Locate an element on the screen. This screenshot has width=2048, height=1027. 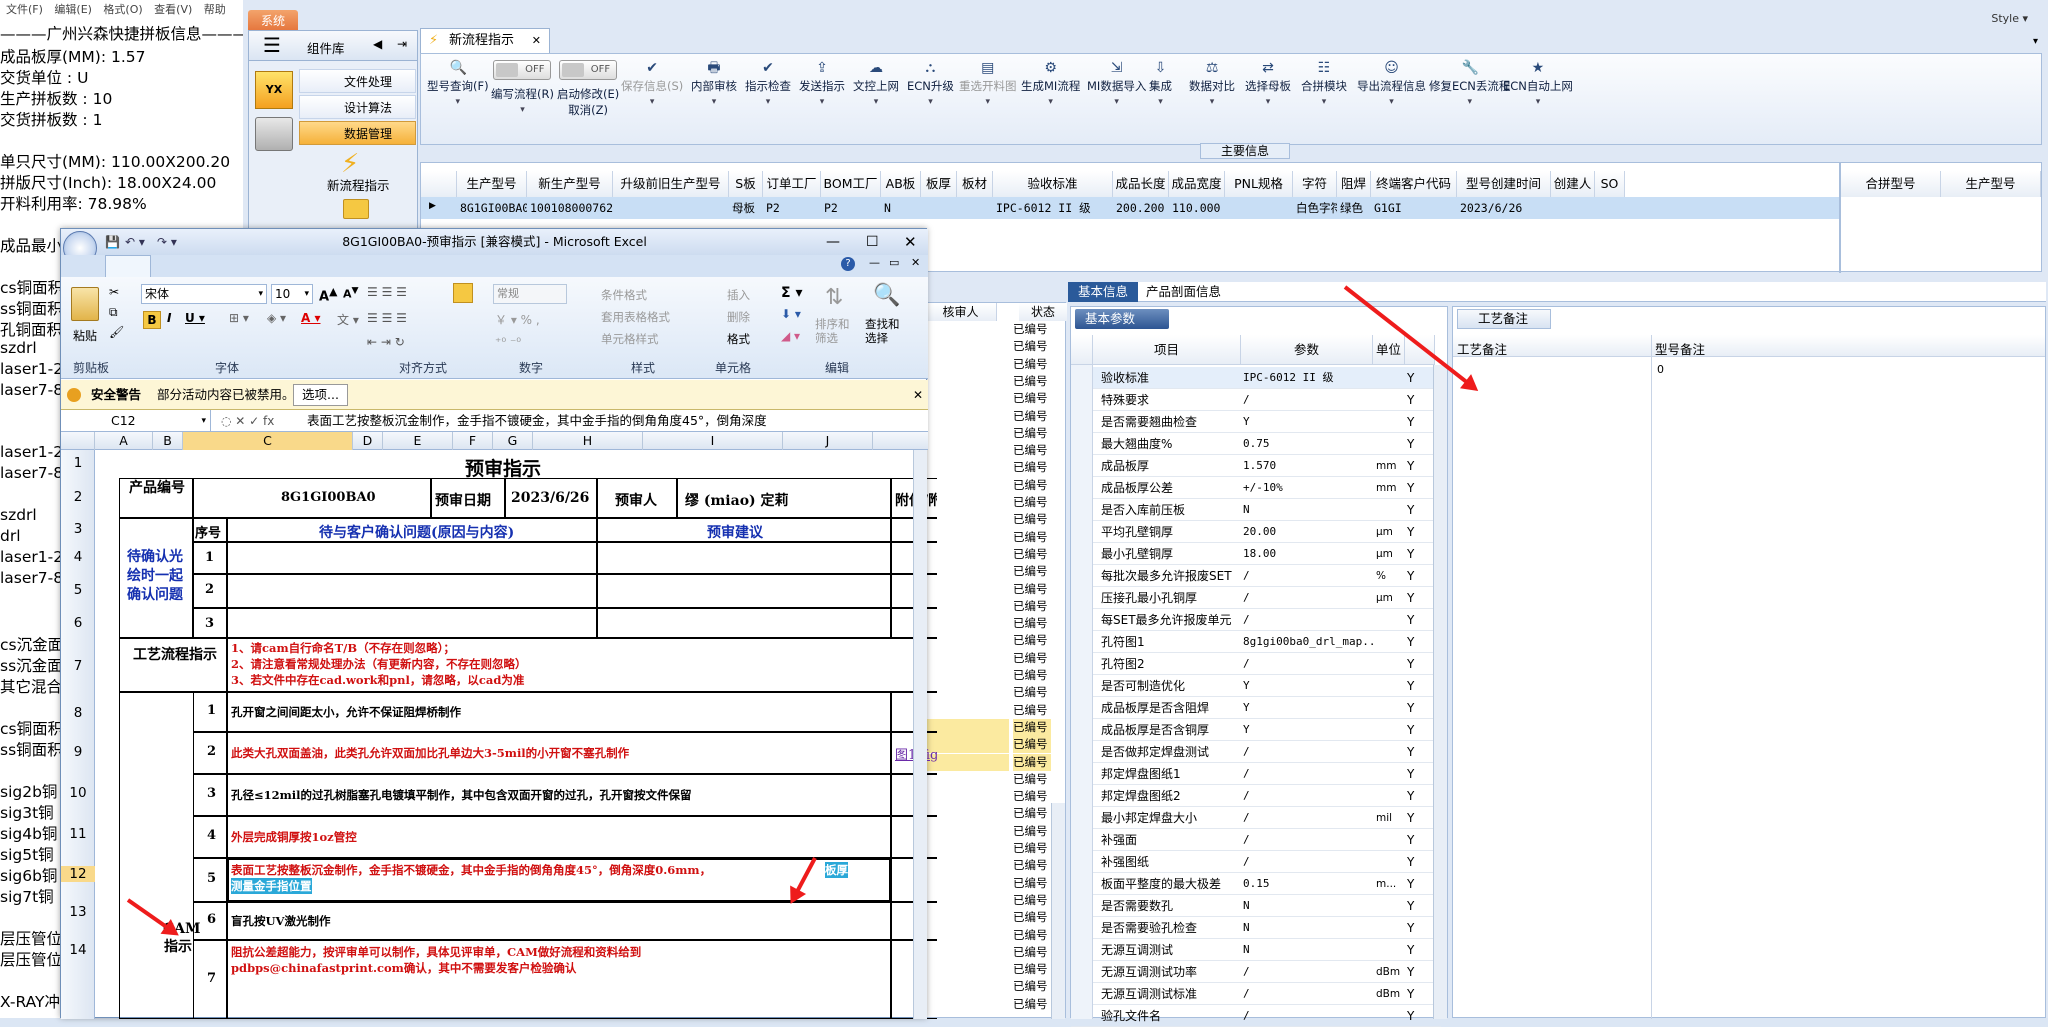
save-icon: 💾 is located at coordinates (112, 242).